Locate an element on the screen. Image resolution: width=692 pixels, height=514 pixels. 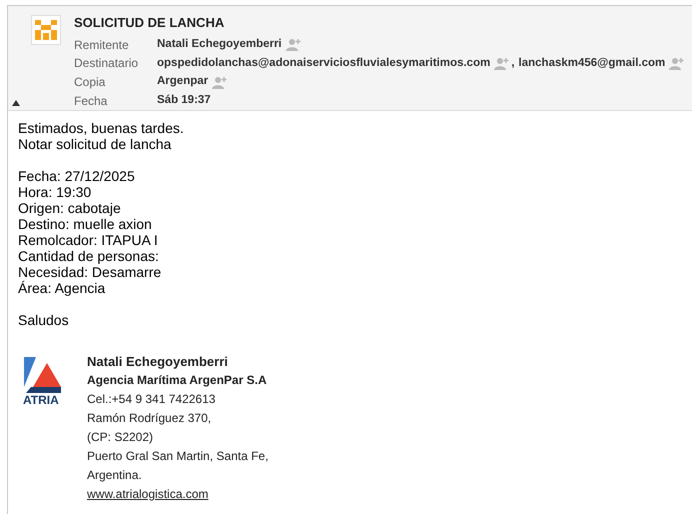
logo-text: ATRIA is located at coordinates (41, 400).